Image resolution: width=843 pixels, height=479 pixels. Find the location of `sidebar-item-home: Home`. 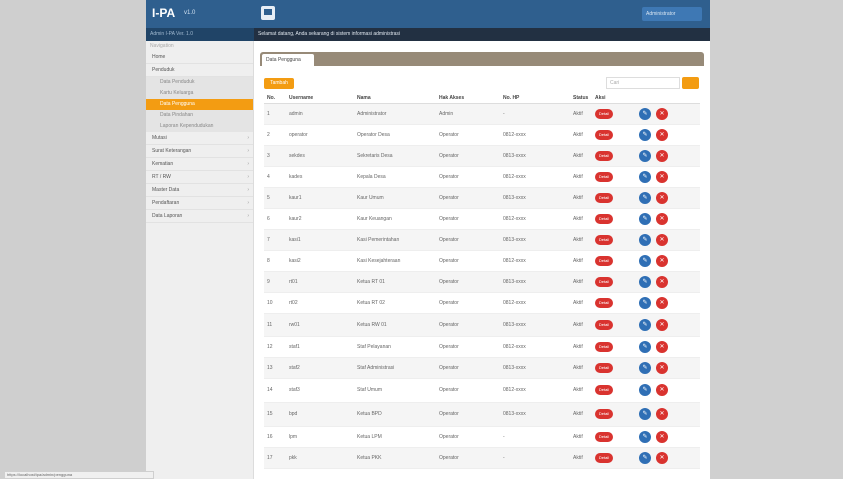

sidebar-item-home: Home is located at coordinates (199, 57).